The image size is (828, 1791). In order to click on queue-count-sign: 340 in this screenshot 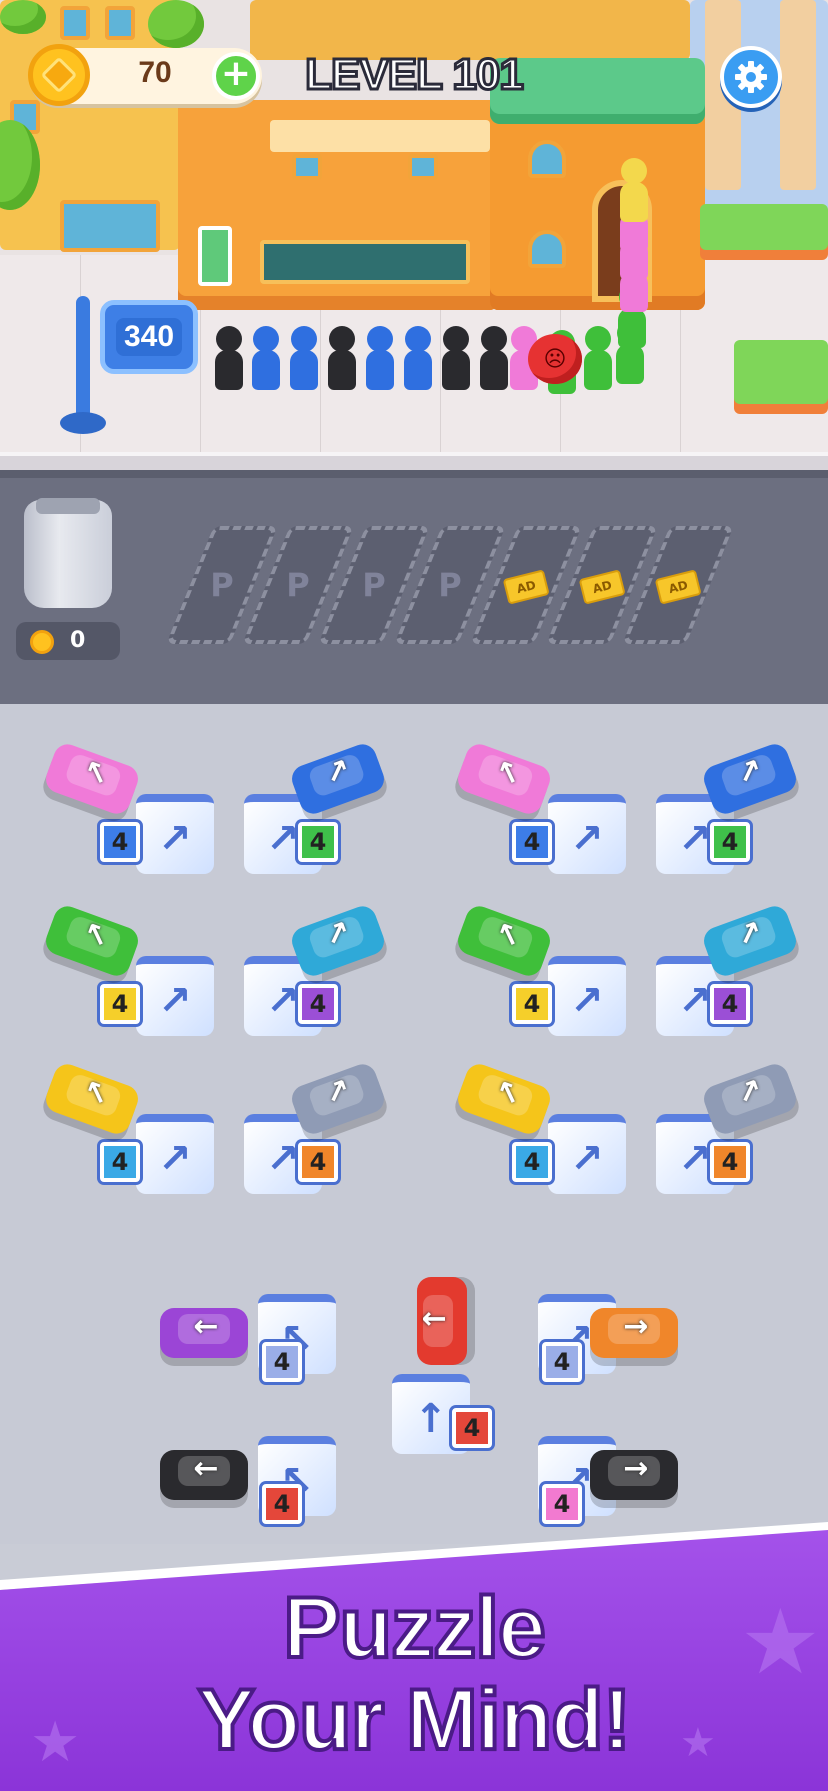, I will do `click(149, 337)`.